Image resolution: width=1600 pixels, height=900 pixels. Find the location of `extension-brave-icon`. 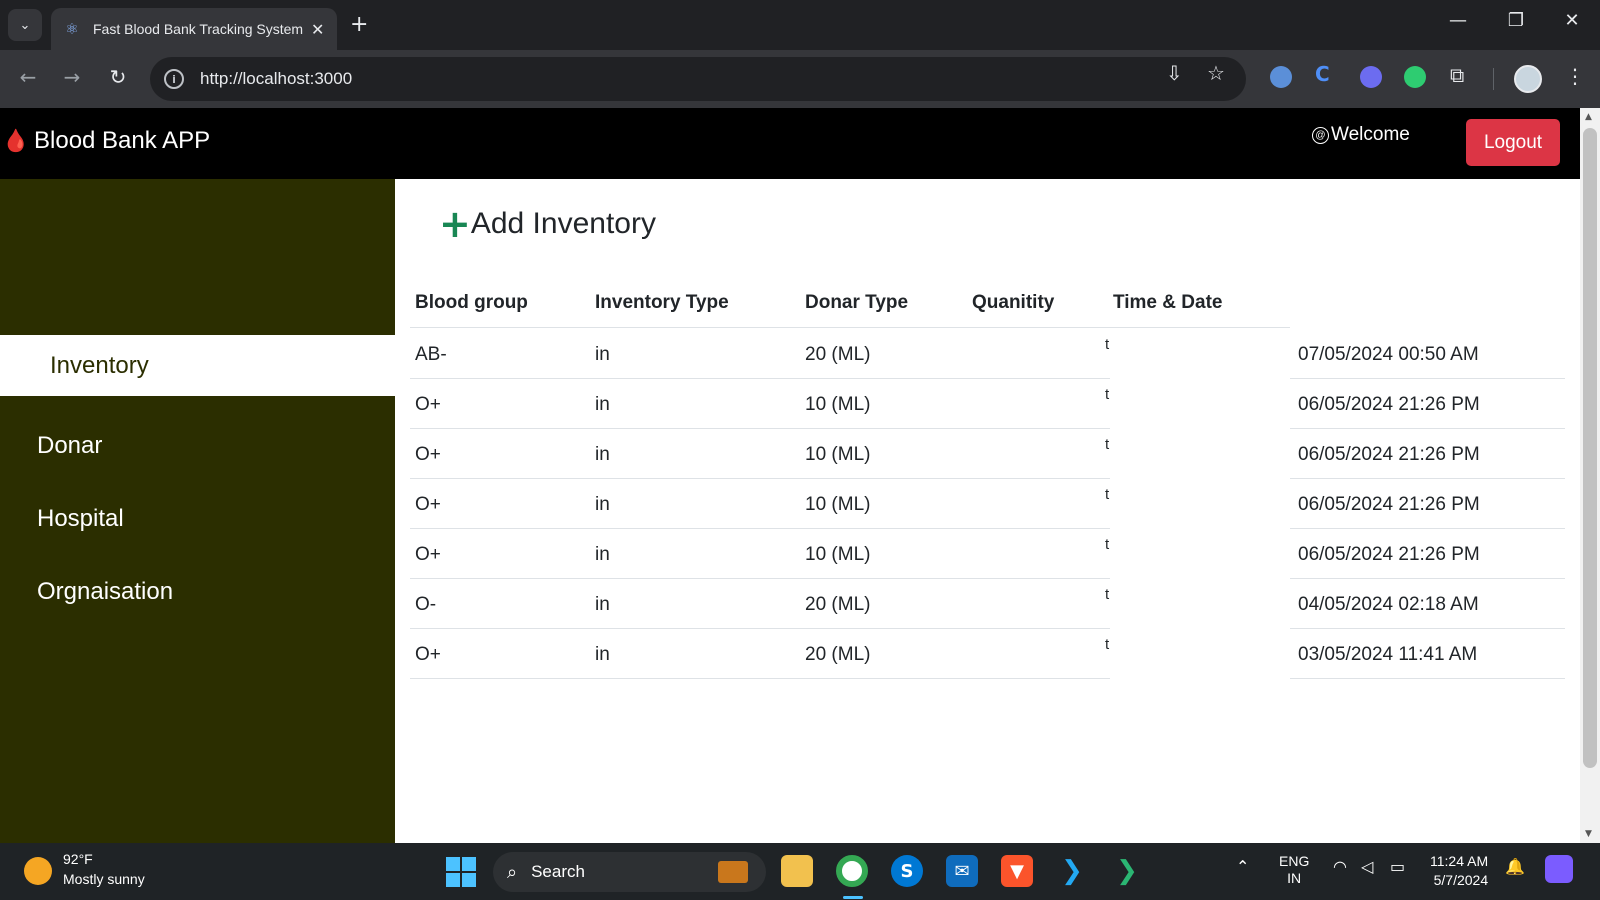

extension-brave-icon is located at coordinates (1281, 77).